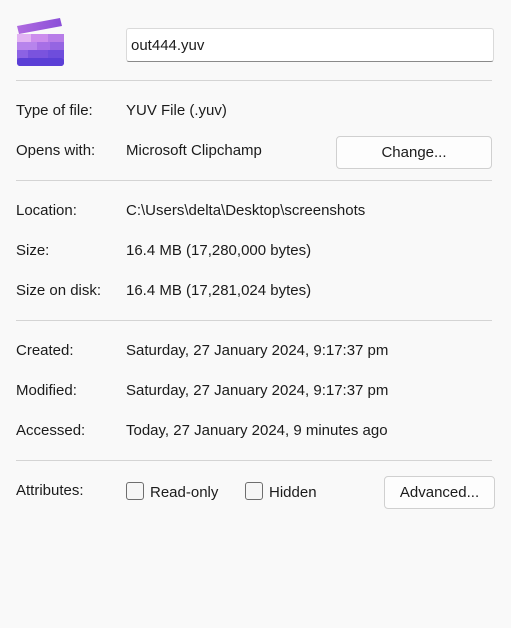 The height and width of the screenshot is (628, 511). Describe the element at coordinates (293, 492) in the screenshot. I see `hidden-label: Hidden` at that location.